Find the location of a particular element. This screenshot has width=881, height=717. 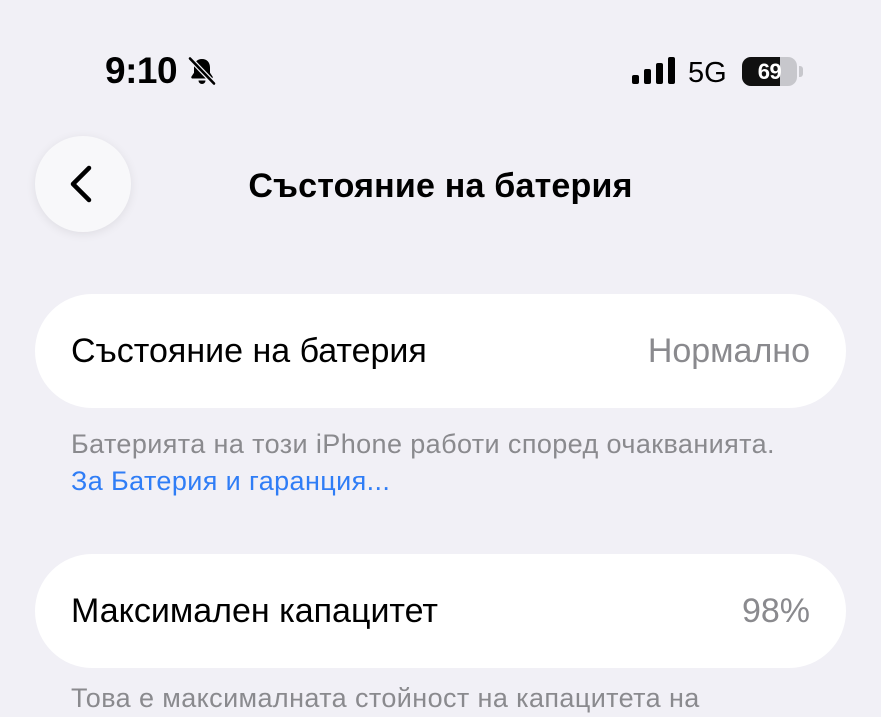

cellular-signal-icon is located at coordinates (653, 70).